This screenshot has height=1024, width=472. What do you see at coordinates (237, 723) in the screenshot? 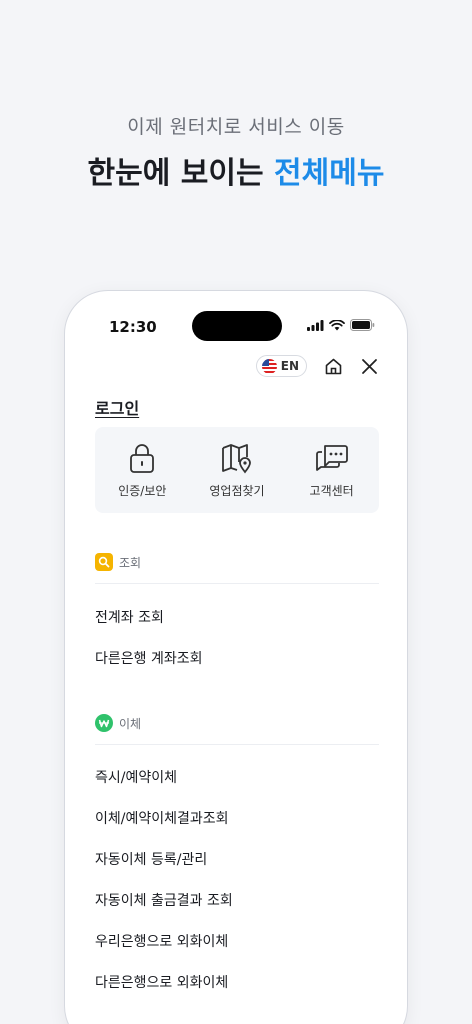
I see `section-transfer-header: 이체` at bounding box center [237, 723].